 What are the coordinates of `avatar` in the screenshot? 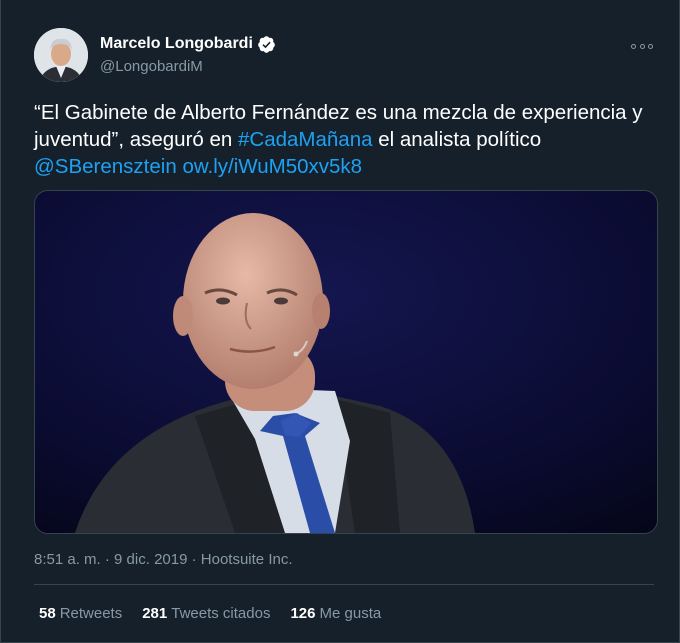 It's located at (61, 55).